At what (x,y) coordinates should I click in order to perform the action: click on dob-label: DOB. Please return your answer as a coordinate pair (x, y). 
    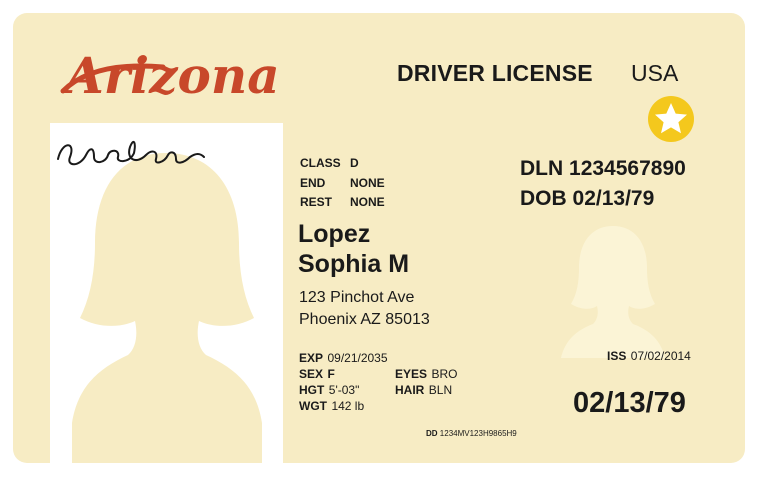
    Looking at the image, I should click on (543, 198).